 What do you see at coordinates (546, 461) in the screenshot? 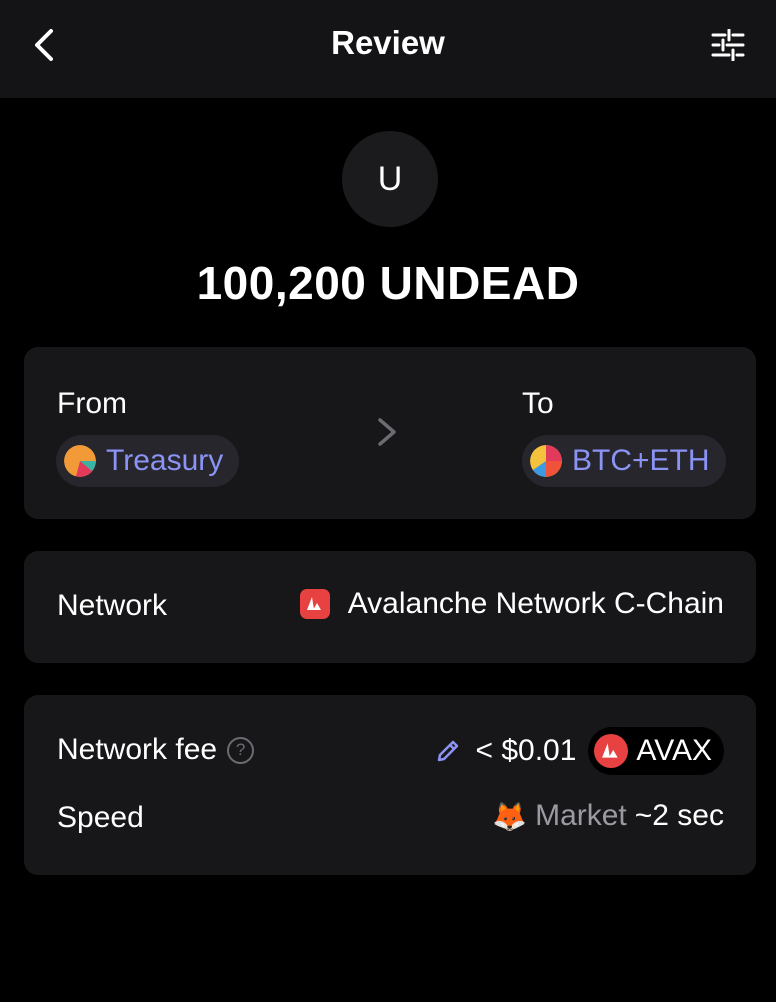
I see `btc-eth-avatar-icon` at bounding box center [546, 461].